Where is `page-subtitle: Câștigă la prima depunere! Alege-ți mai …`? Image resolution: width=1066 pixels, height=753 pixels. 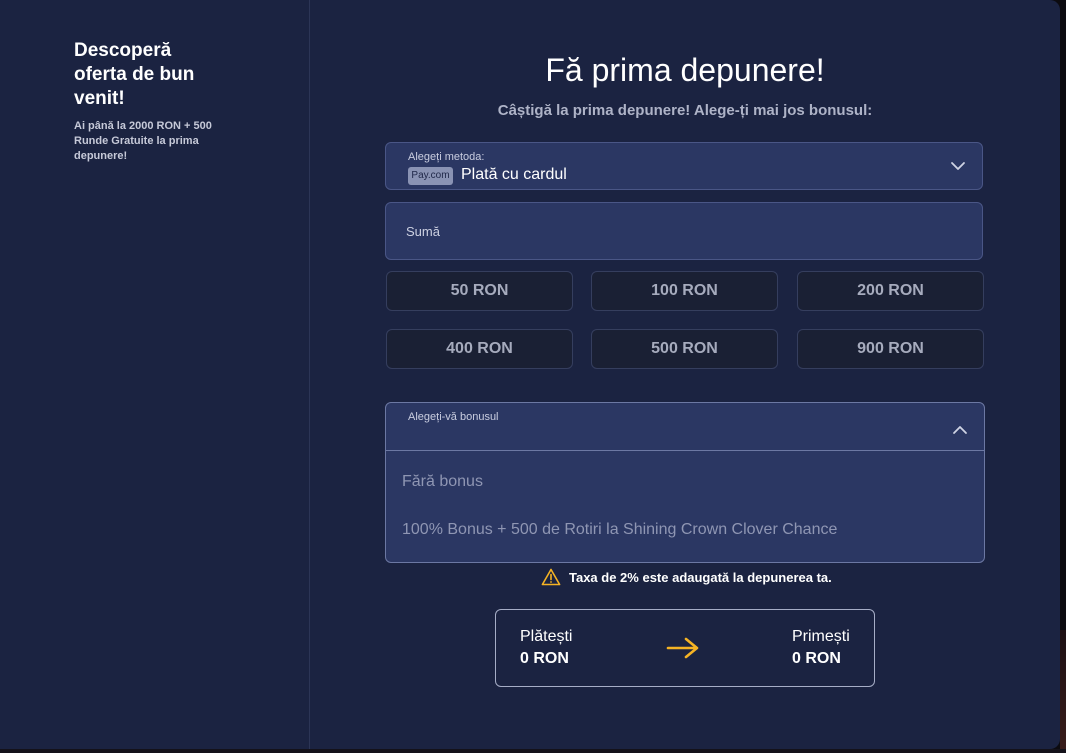 page-subtitle: Câștigă la prima depunere! Alege-ți mai … is located at coordinates (685, 110).